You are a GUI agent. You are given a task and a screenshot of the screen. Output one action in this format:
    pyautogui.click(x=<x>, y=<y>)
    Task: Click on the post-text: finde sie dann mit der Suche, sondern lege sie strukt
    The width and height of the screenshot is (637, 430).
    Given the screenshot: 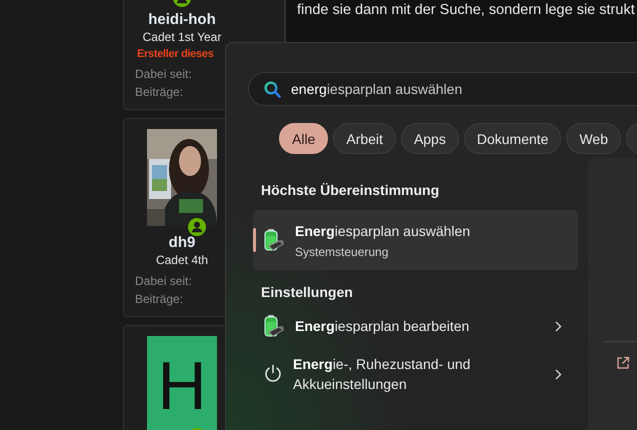 What is the action you would take?
    pyautogui.click(x=466, y=10)
    